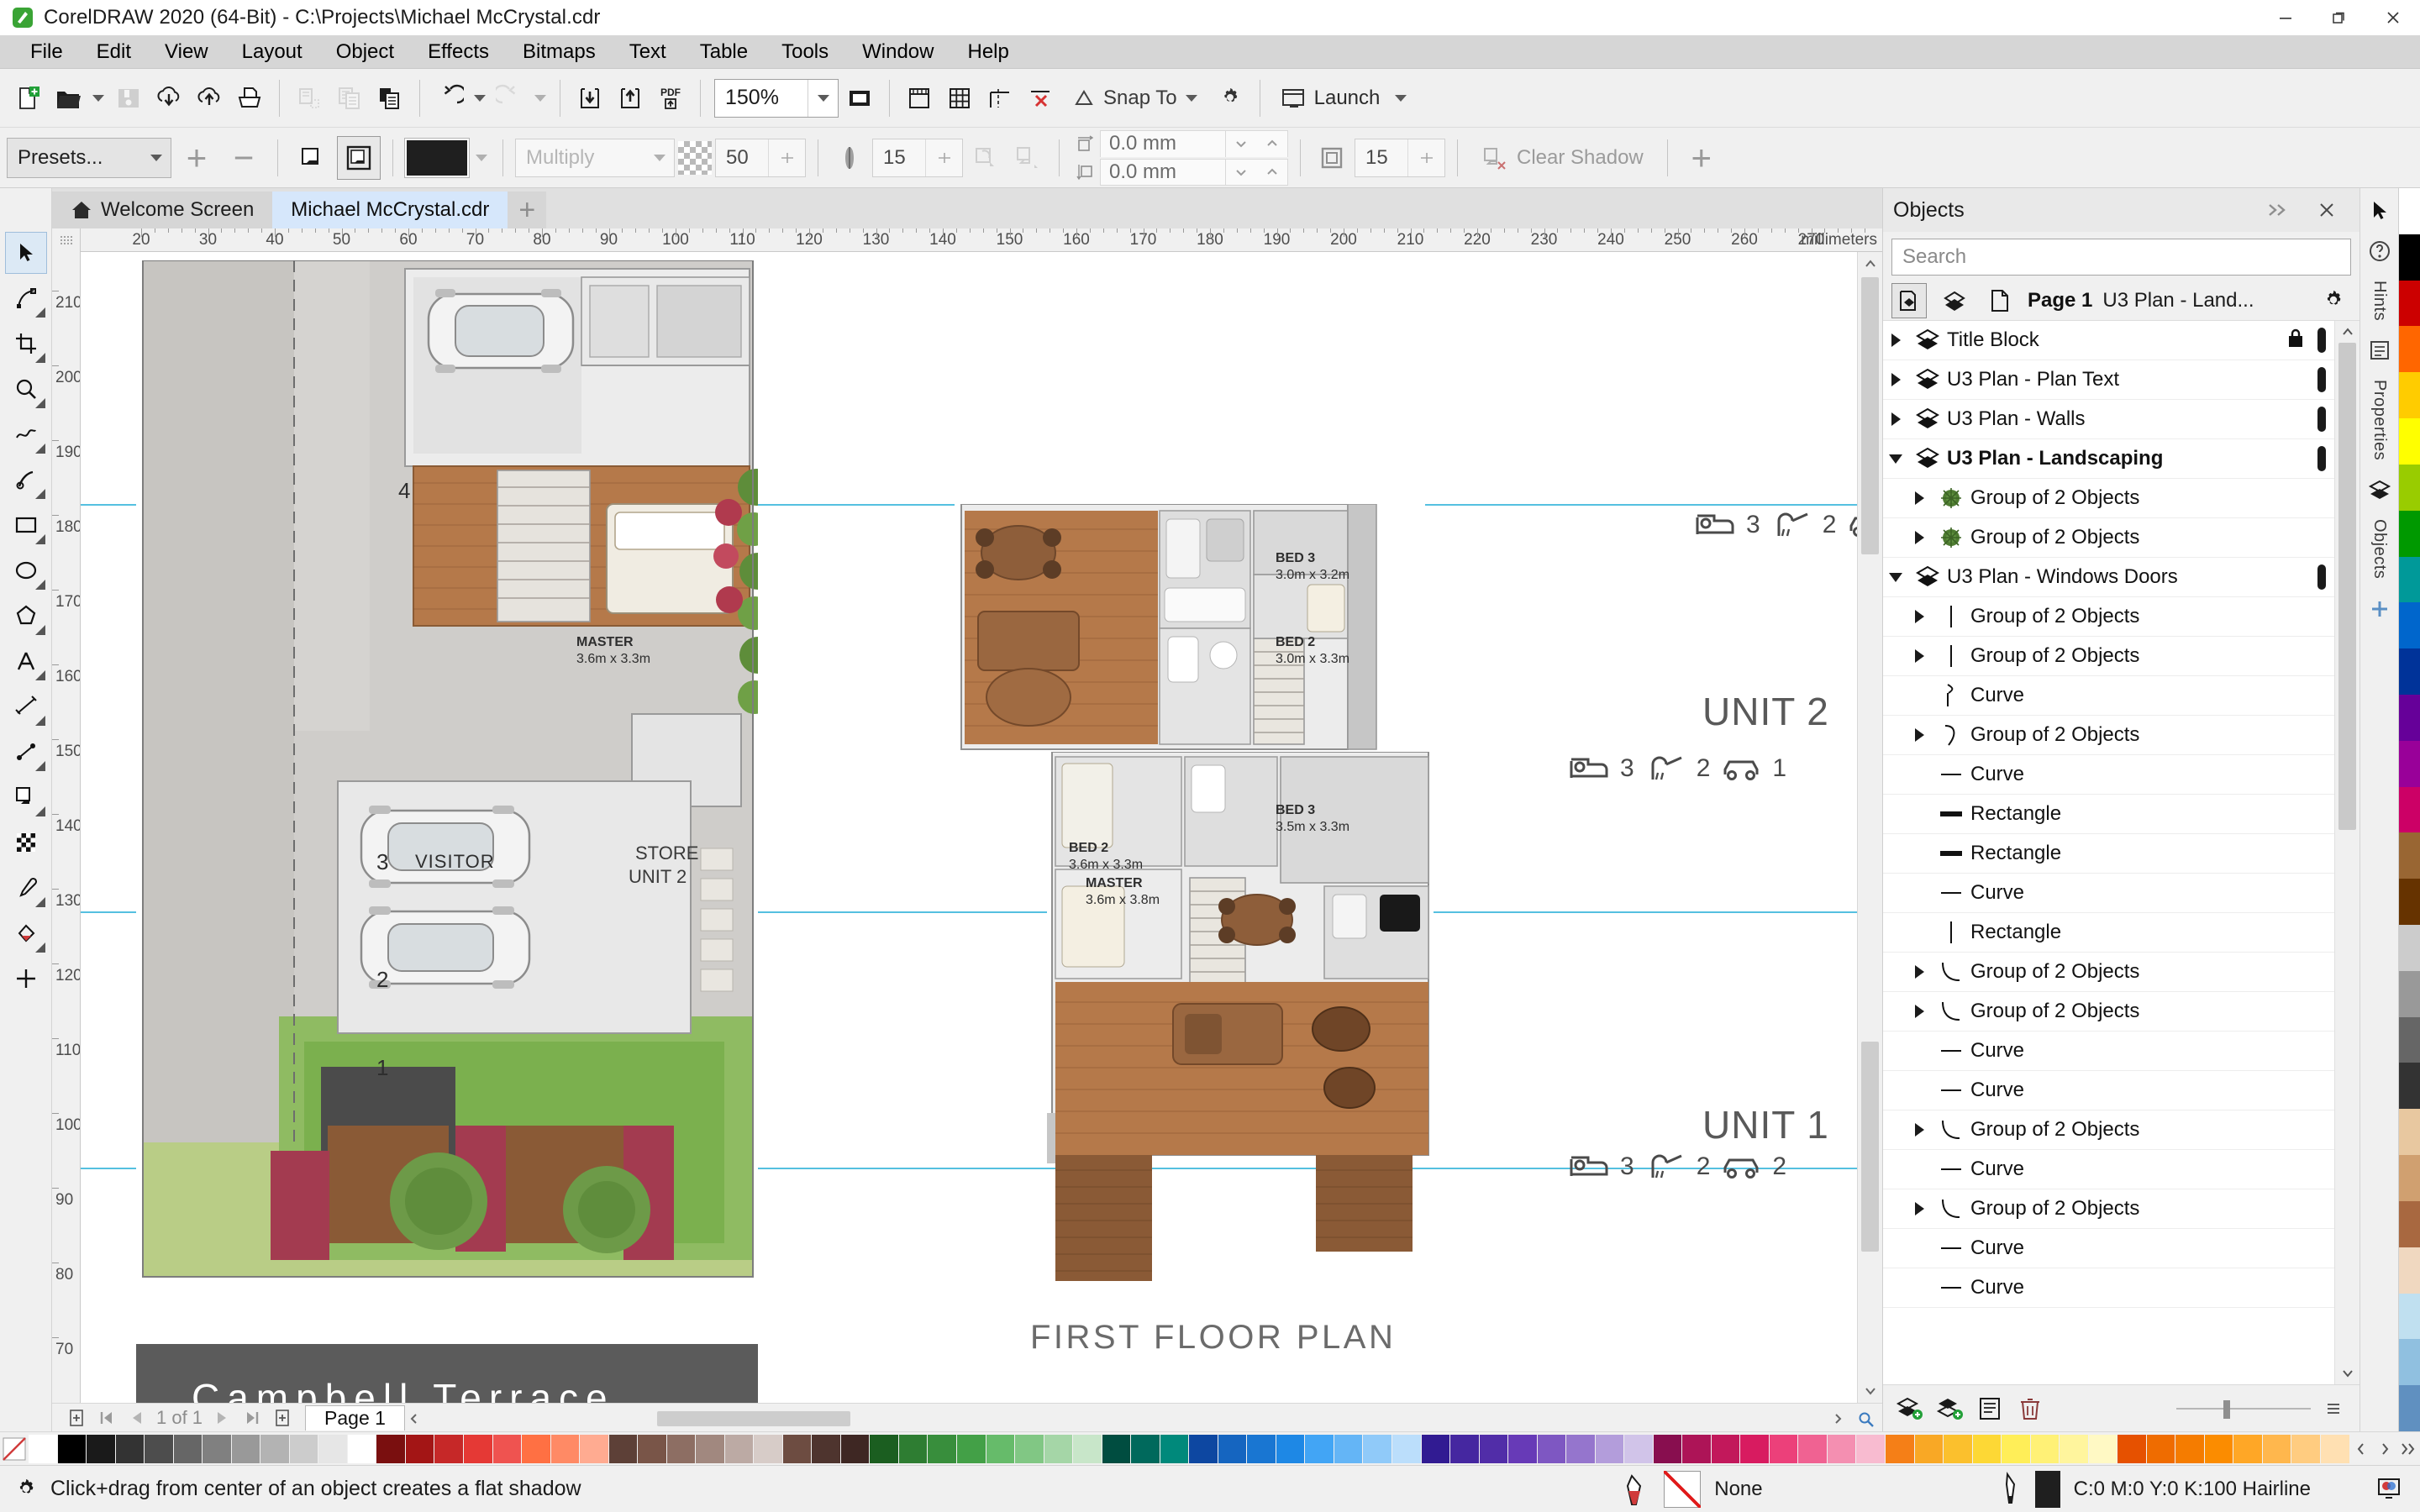 The width and height of the screenshot is (2420, 1512). I want to click on layer-manager-icon, so click(1954, 300).